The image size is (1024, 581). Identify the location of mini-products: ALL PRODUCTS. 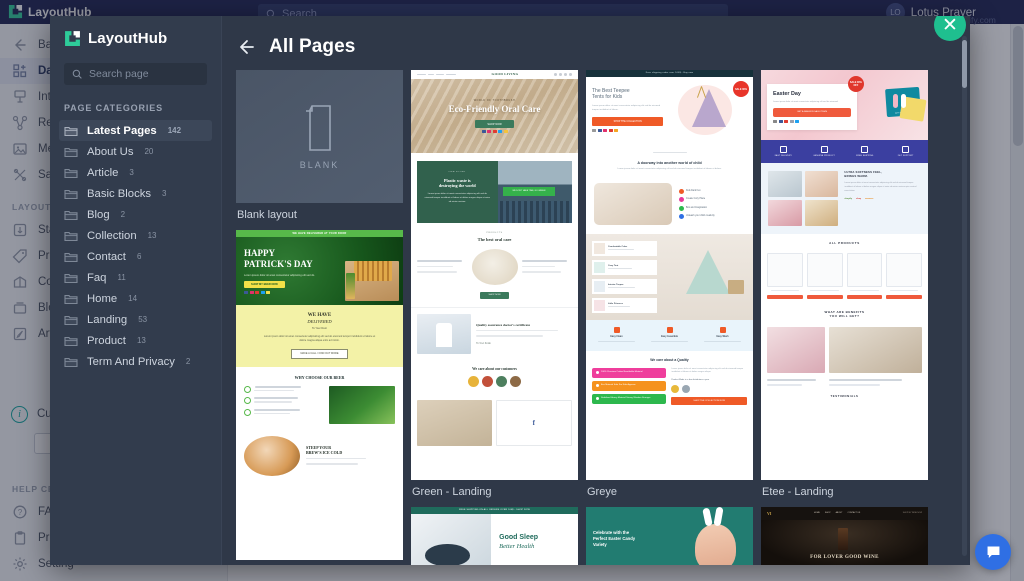
(844, 269).